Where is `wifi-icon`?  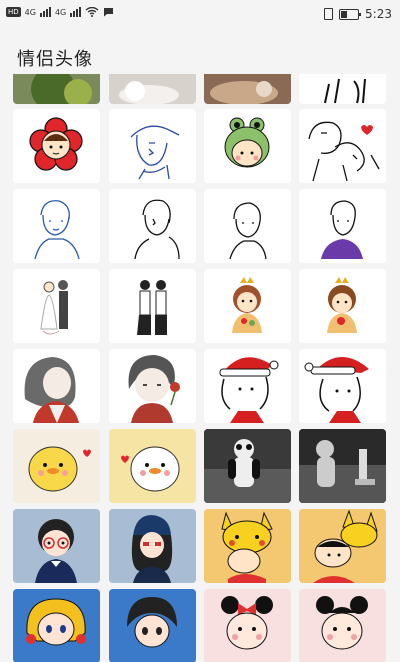 wifi-icon is located at coordinates (92, 12).